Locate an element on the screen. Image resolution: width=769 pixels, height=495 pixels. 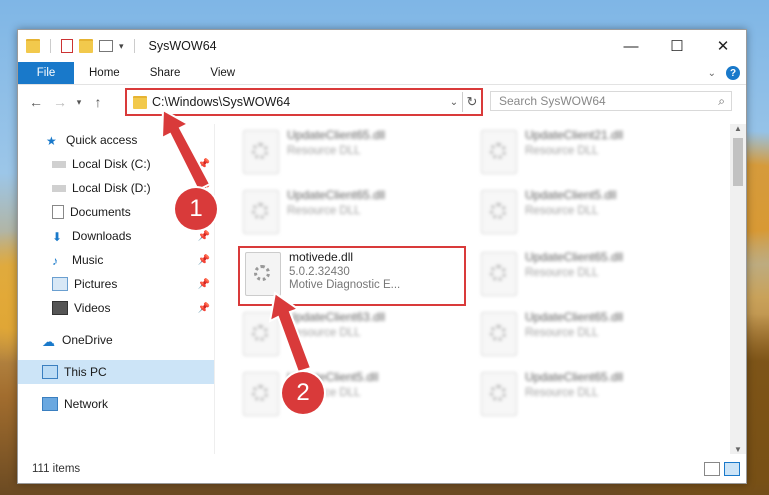
scrollbar-thumb is located at coordinates (738, 162).